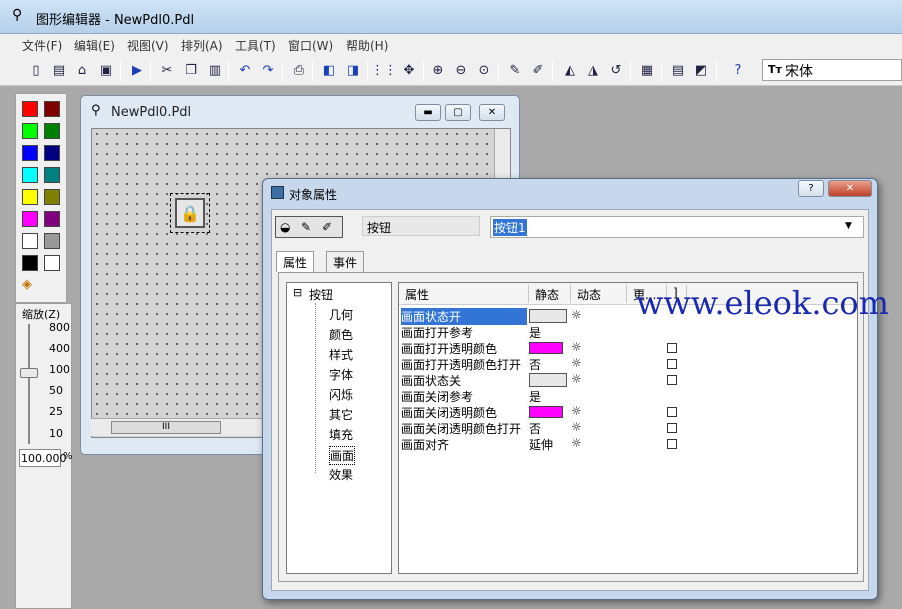 The image size is (902, 609). What do you see at coordinates (59, 348) in the screenshot?
I see `zoom-tick: 400` at bounding box center [59, 348].